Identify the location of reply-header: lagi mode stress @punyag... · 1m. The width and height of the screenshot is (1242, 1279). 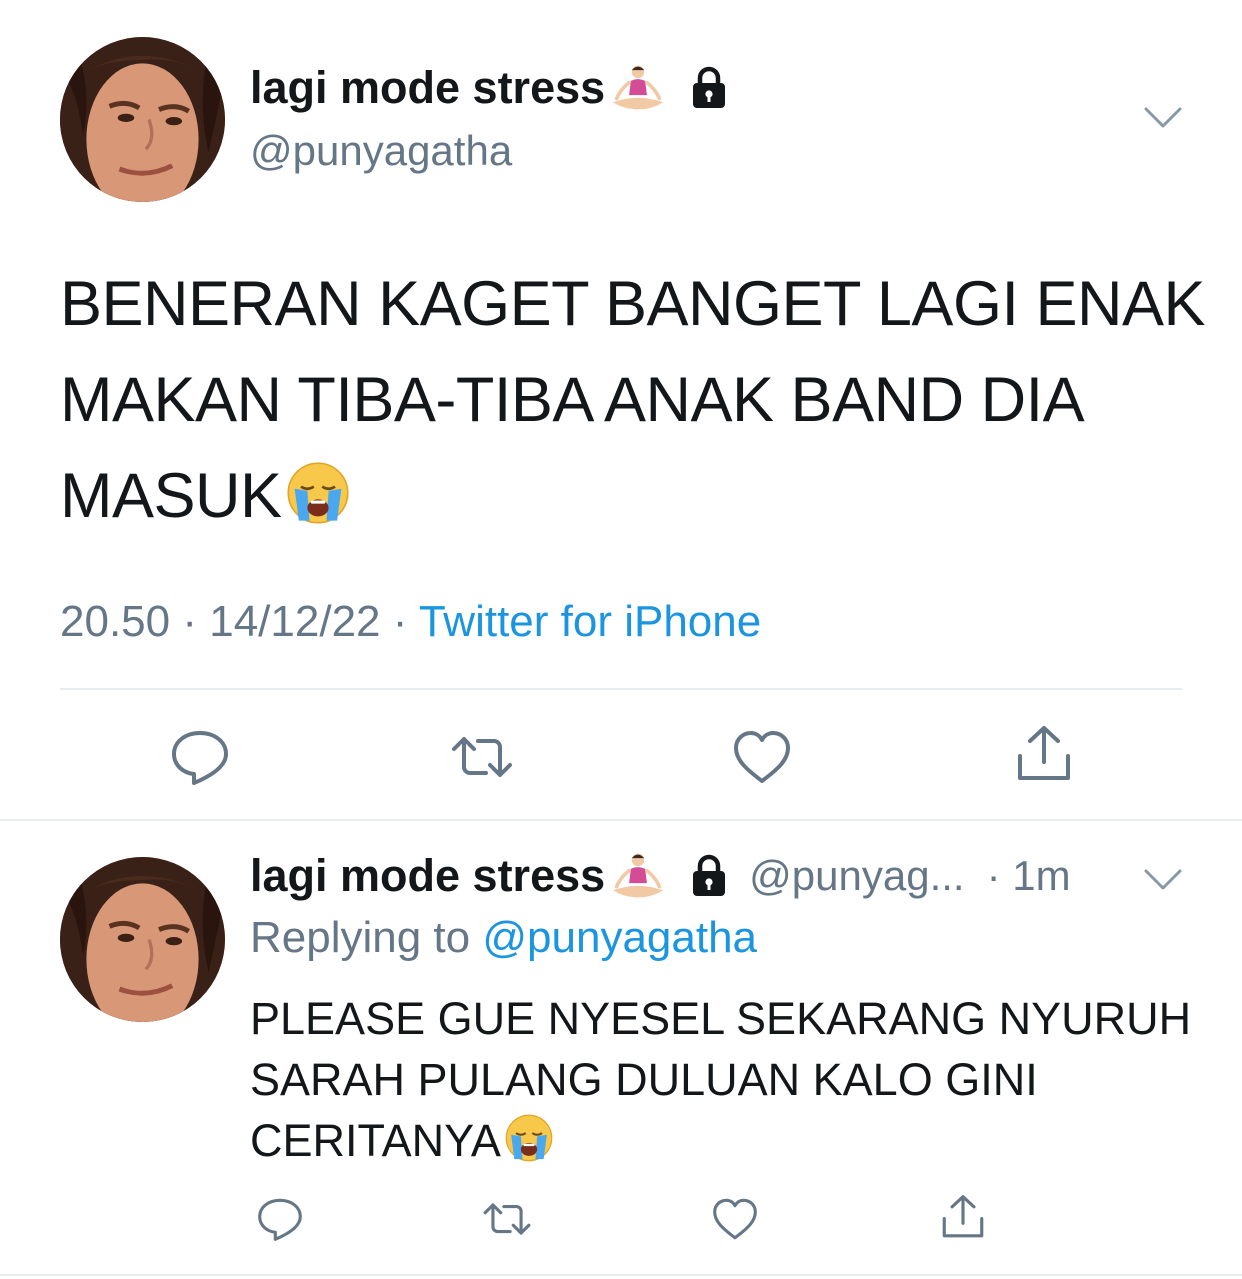
(660, 876).